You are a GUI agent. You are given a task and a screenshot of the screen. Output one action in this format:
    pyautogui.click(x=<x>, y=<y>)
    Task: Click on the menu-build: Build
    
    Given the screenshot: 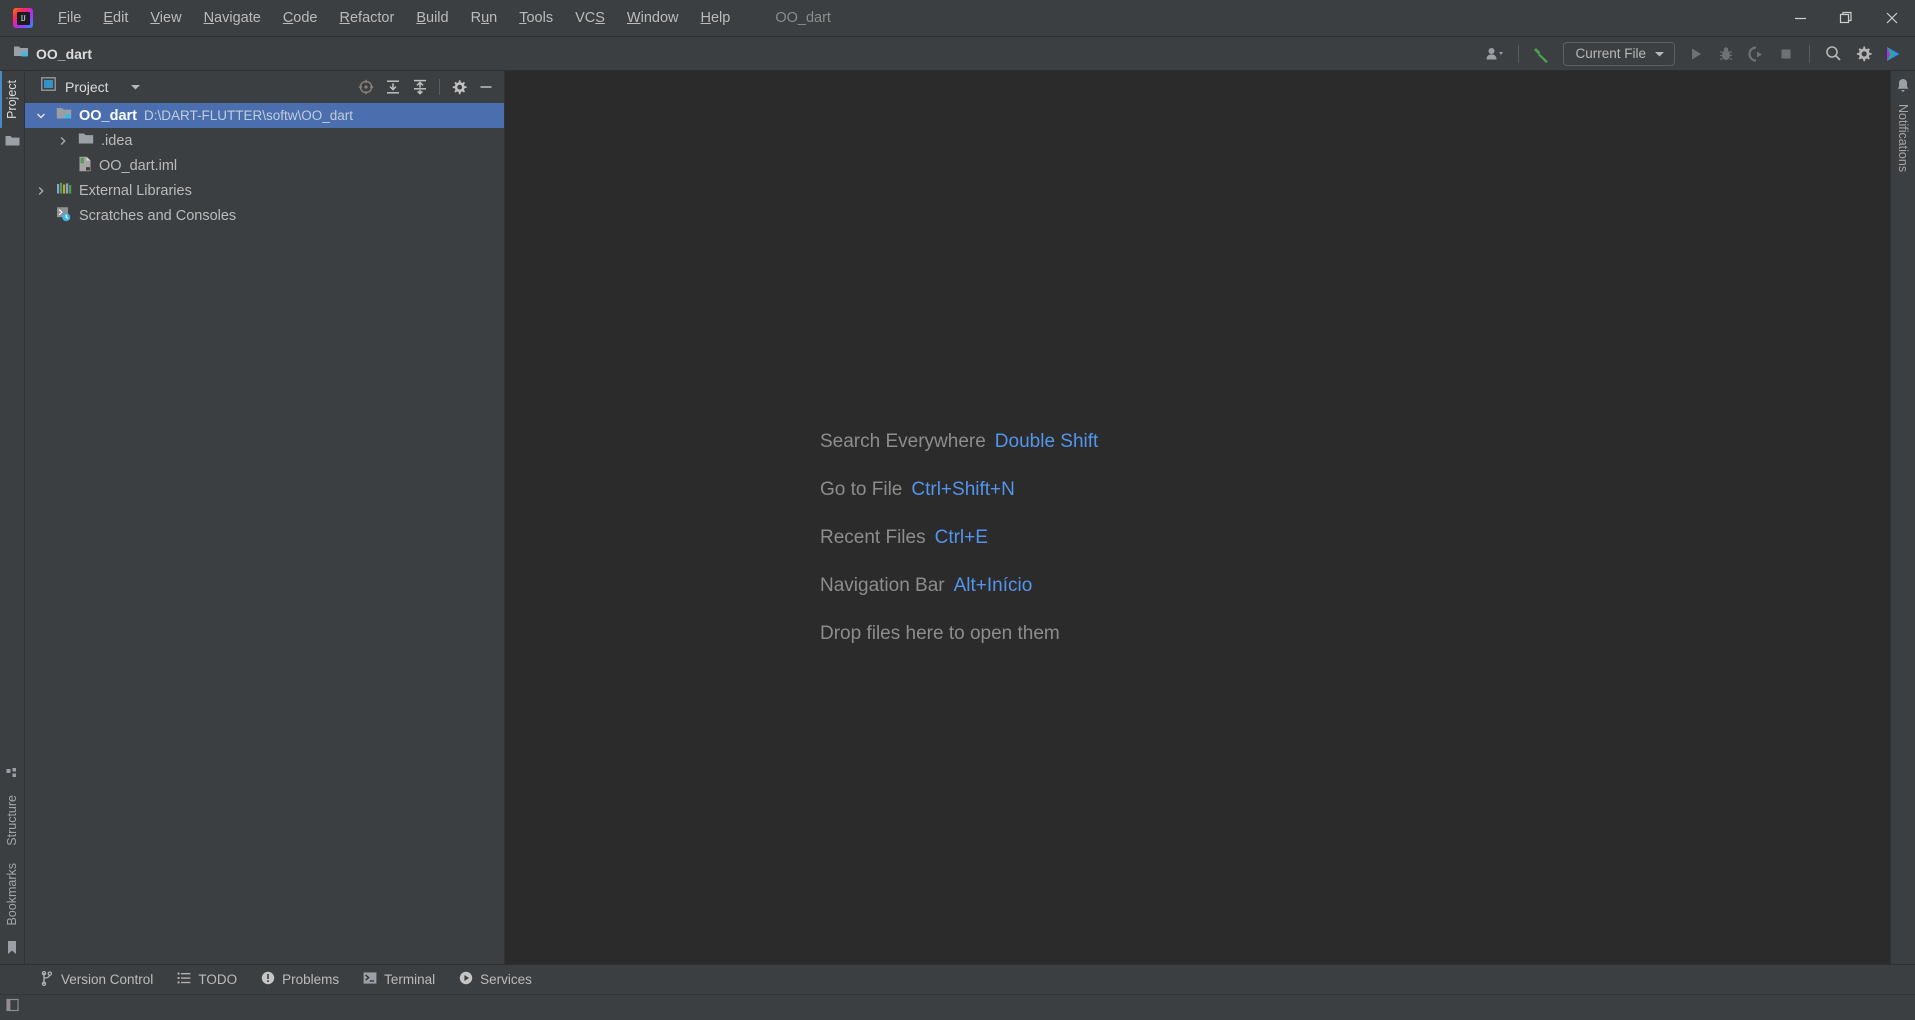 What is the action you would take?
    pyautogui.click(x=432, y=18)
    